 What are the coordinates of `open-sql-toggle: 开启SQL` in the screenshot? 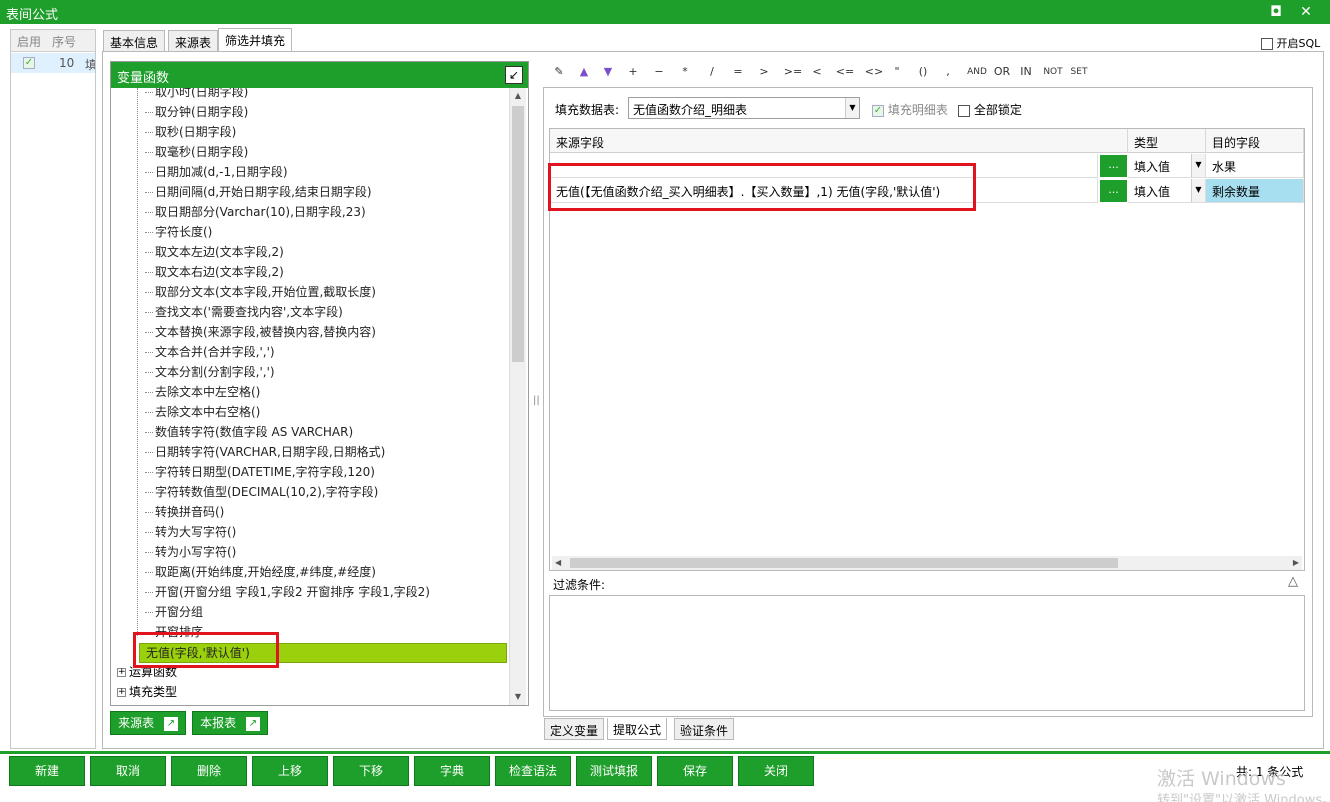 It's located at (1290, 43).